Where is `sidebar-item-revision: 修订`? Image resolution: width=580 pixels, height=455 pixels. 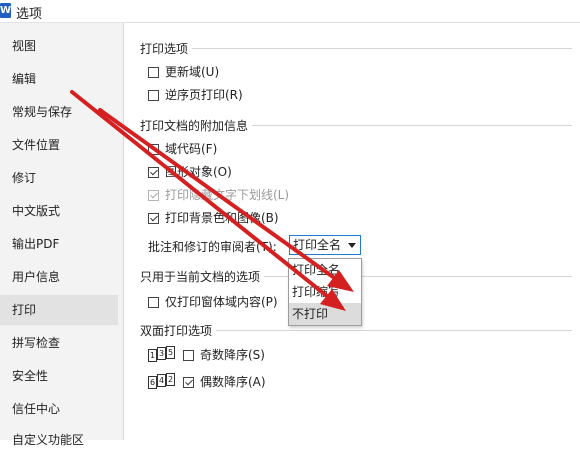
sidebar-item-revision: 修订 is located at coordinates (59, 178).